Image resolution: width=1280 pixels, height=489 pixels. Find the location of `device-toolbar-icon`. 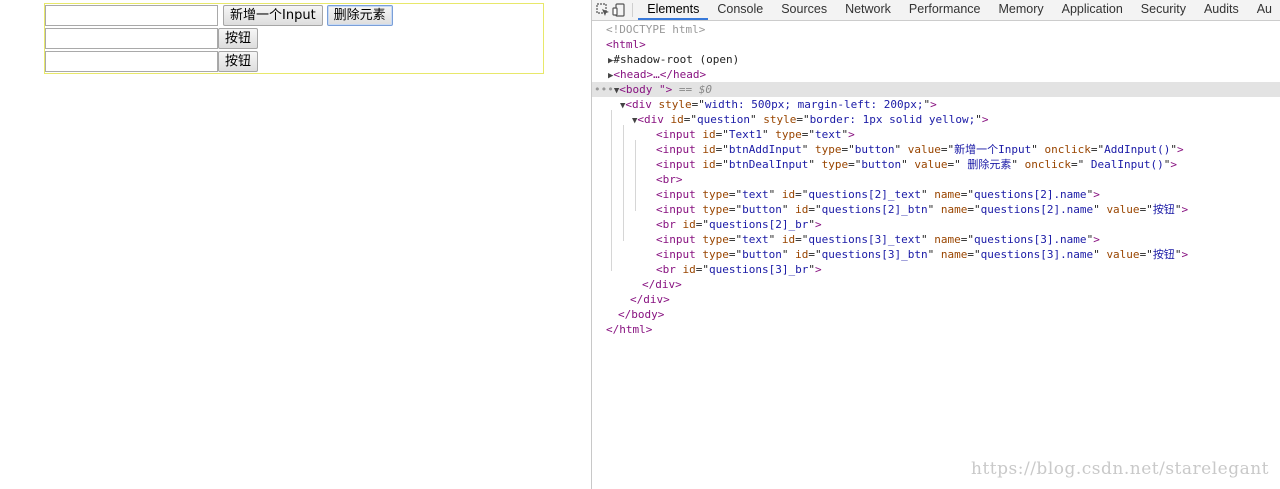

device-toolbar-icon is located at coordinates (619, 10).